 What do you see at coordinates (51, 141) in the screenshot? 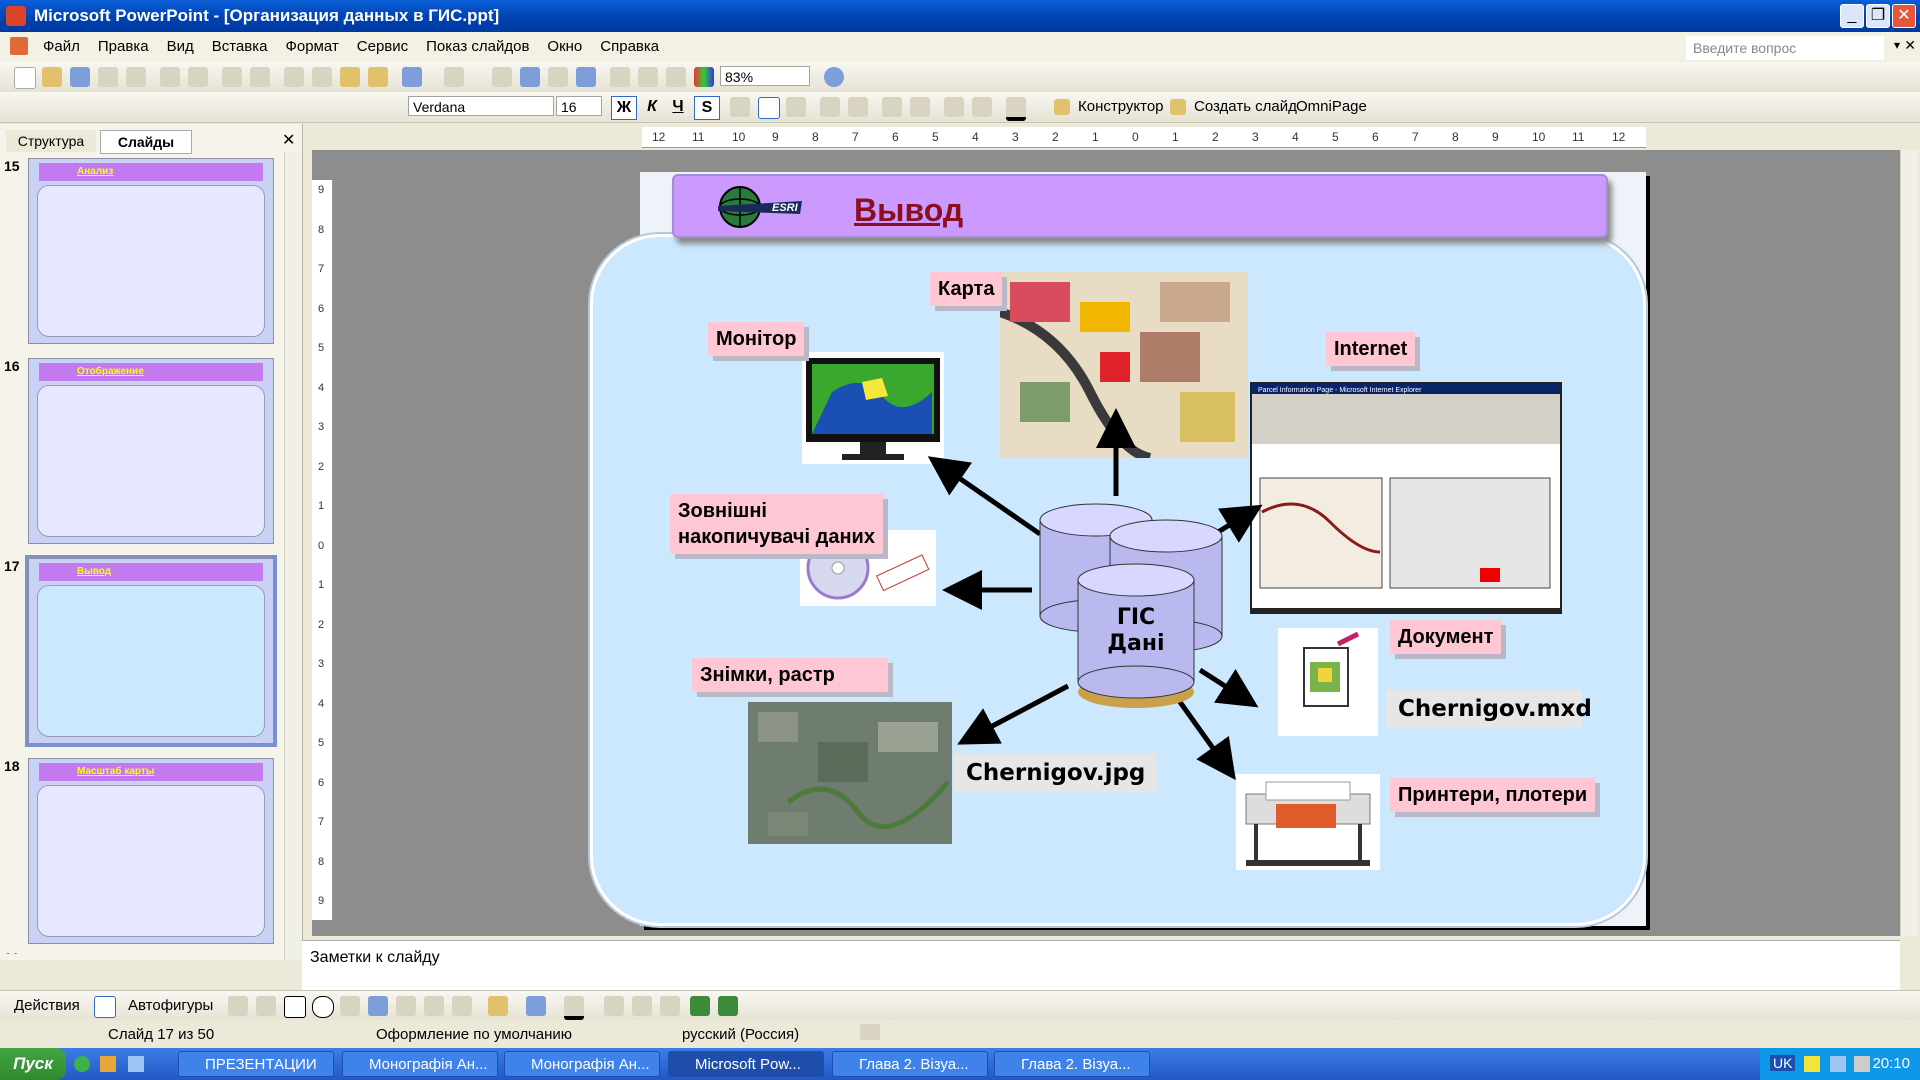
I see `tab-outline: Структура` at bounding box center [51, 141].